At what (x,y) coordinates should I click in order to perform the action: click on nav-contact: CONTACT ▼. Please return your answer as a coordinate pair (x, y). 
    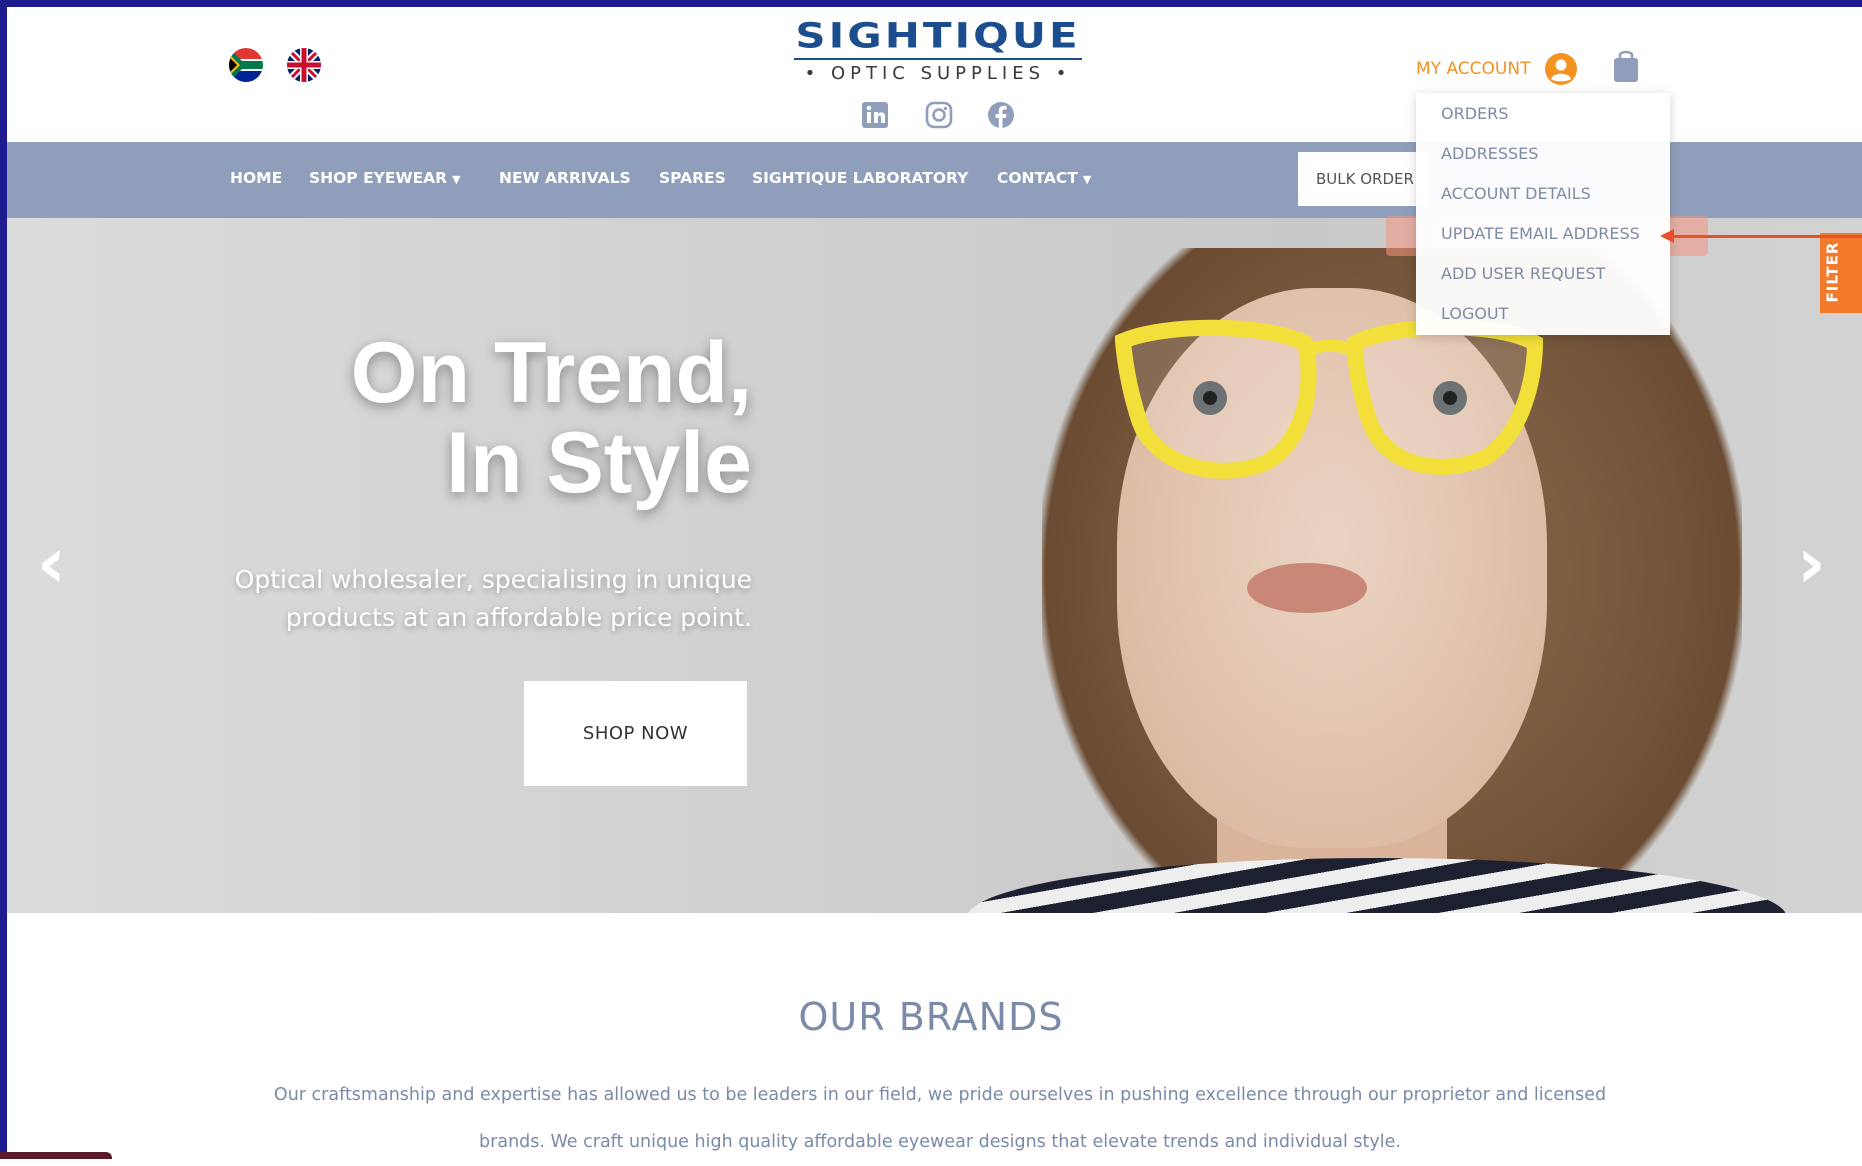
    Looking at the image, I should click on (1044, 178).